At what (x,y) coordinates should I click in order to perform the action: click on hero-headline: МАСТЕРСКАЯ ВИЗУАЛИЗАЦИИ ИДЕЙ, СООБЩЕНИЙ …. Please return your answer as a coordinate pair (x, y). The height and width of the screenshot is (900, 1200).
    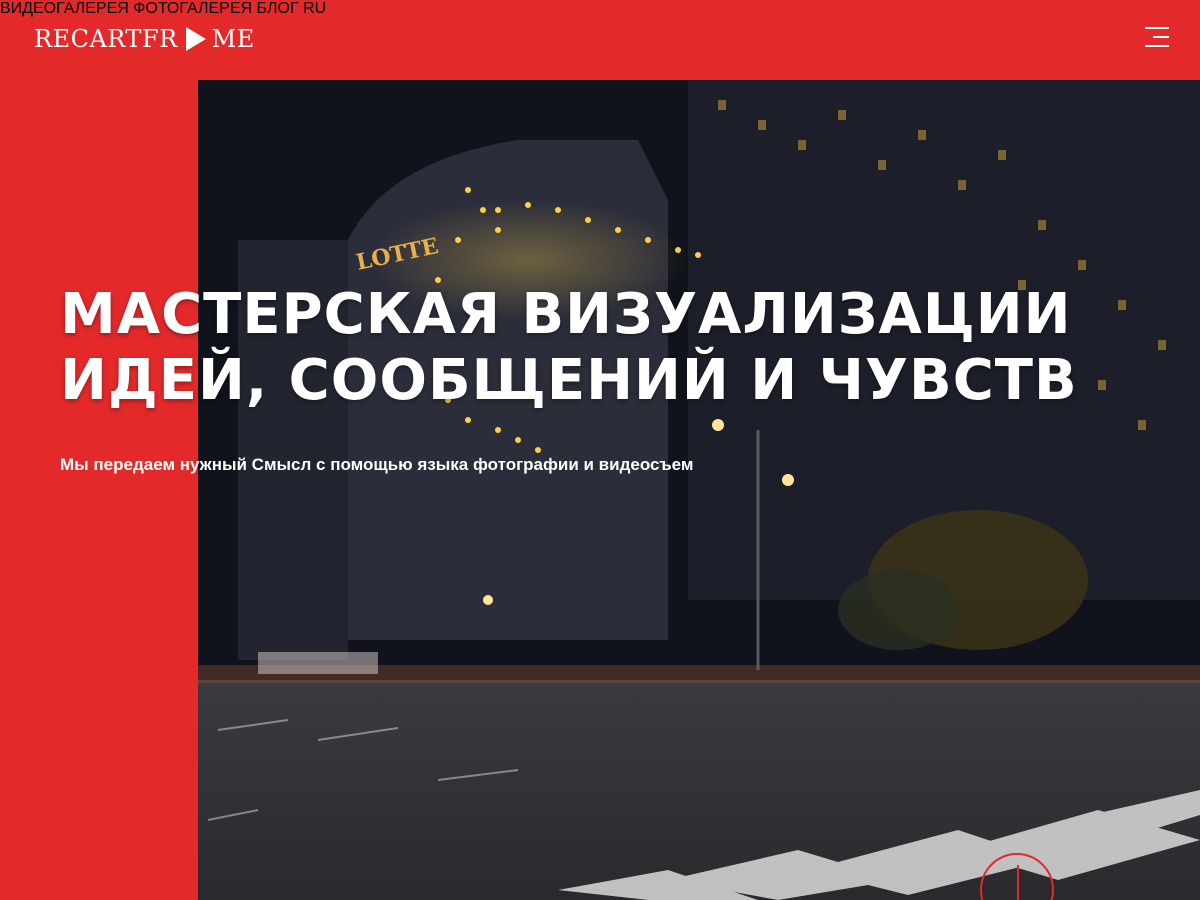
    Looking at the image, I should click on (569, 348).